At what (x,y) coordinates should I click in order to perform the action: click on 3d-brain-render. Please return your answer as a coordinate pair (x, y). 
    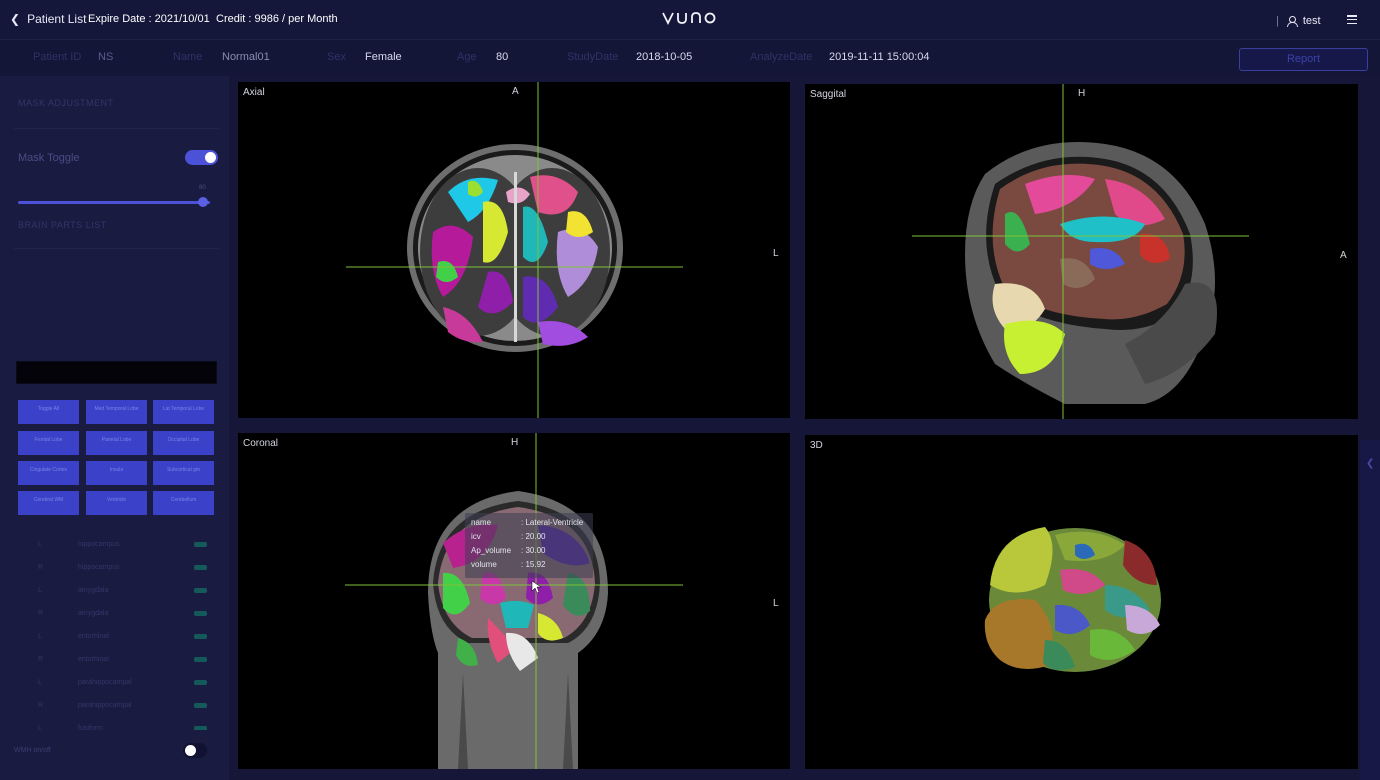
    Looking at the image, I should click on (1072, 599).